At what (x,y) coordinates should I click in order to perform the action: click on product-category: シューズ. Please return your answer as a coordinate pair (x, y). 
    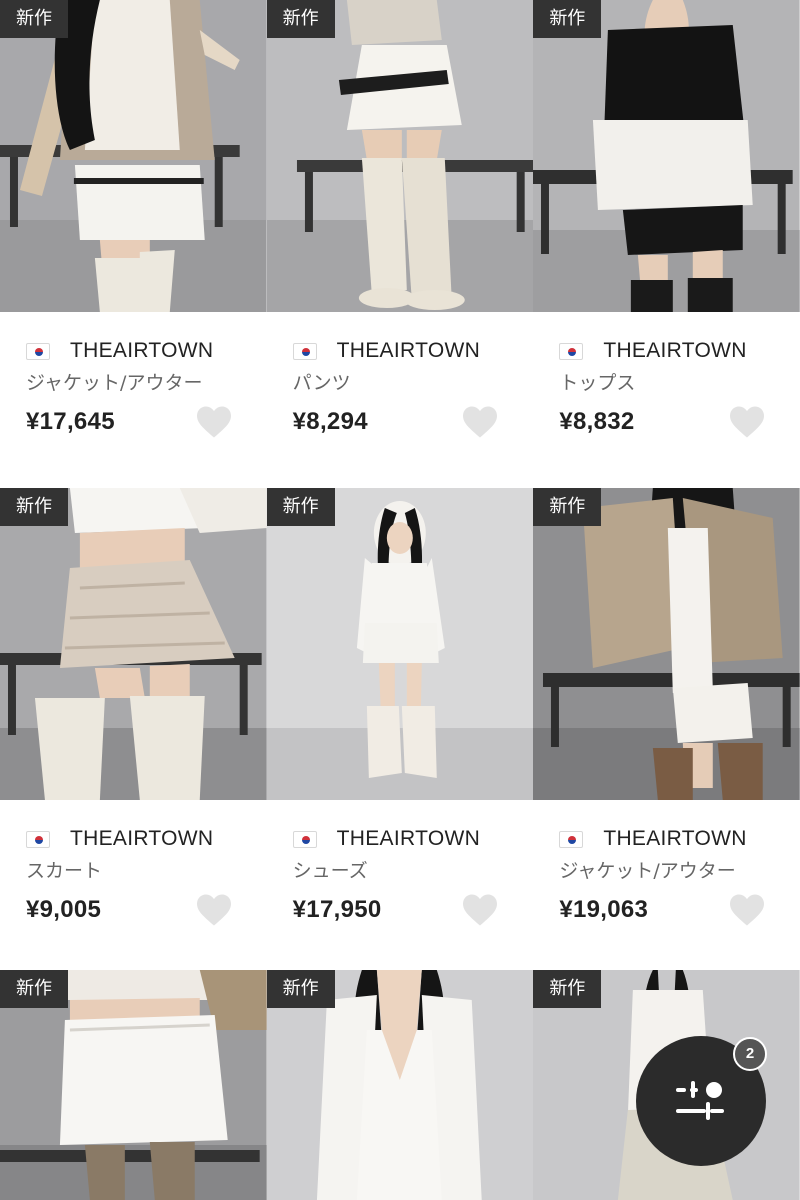
    Looking at the image, I should click on (330, 871).